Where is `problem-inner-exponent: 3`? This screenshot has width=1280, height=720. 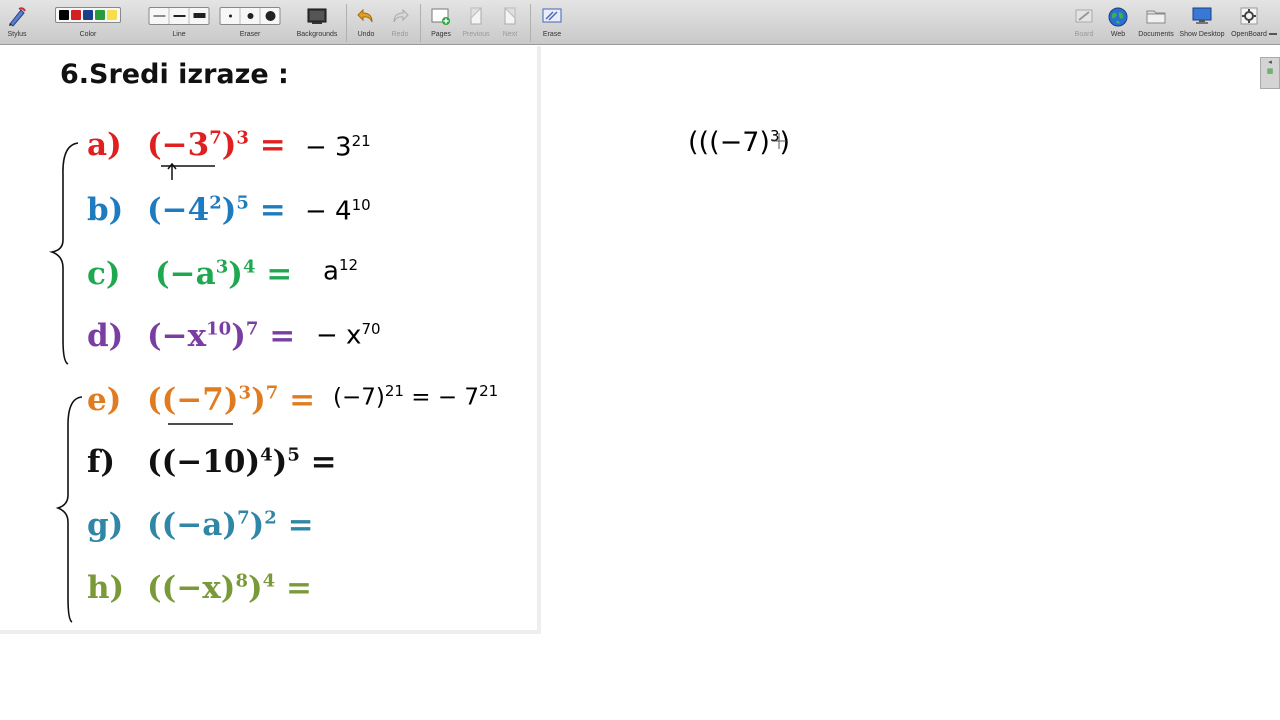
problem-inner-exponent: 3 is located at coordinates (245, 393).